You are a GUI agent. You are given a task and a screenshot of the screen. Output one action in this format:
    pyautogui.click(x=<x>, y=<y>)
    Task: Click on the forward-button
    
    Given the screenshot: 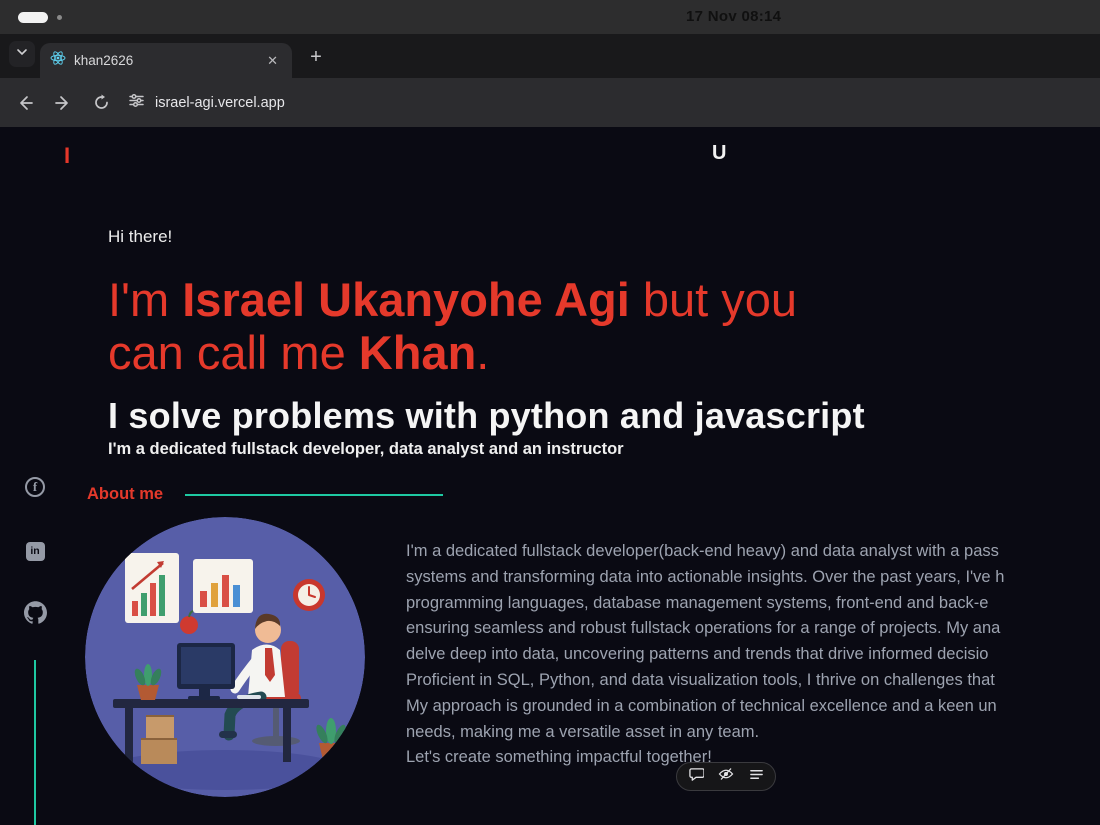 What is the action you would take?
    pyautogui.click(x=63, y=103)
    